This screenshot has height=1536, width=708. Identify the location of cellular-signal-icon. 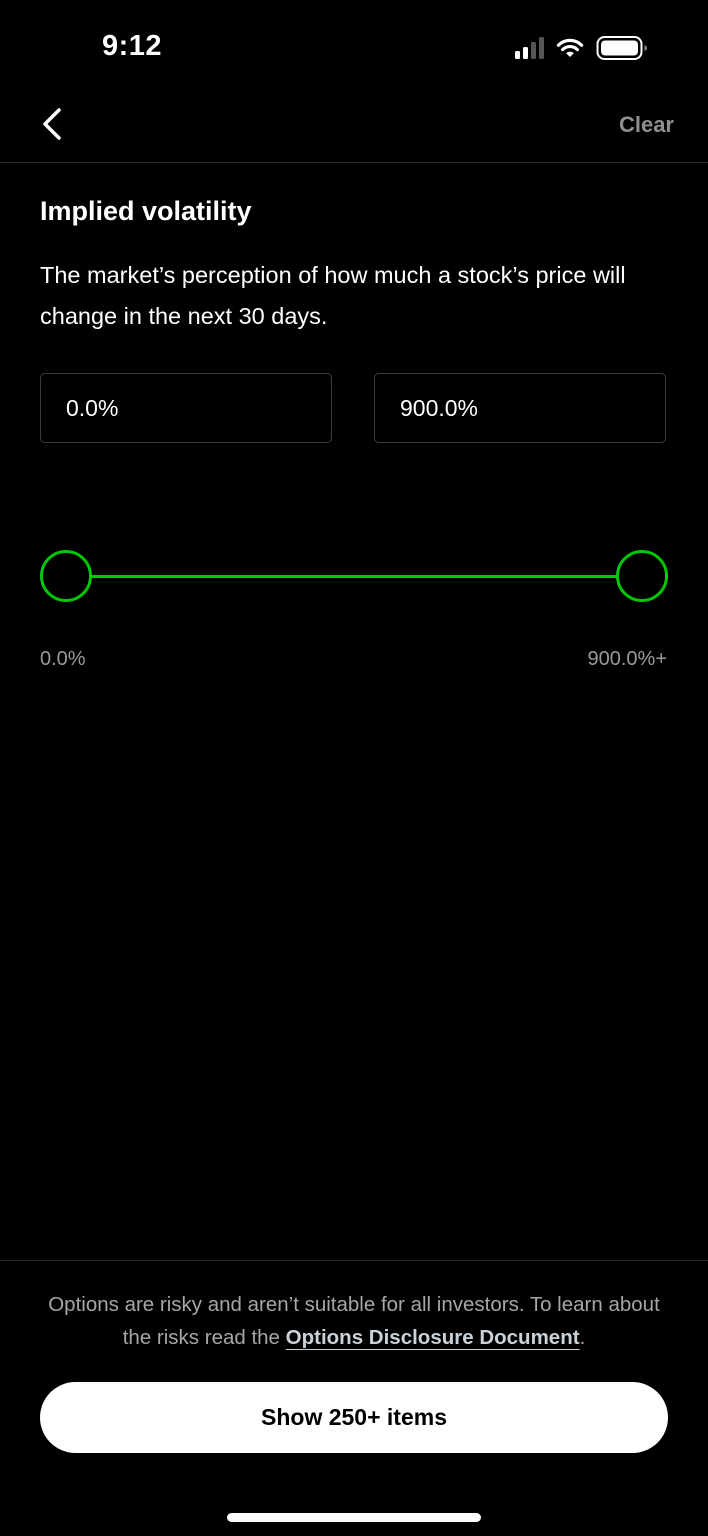
(529, 48).